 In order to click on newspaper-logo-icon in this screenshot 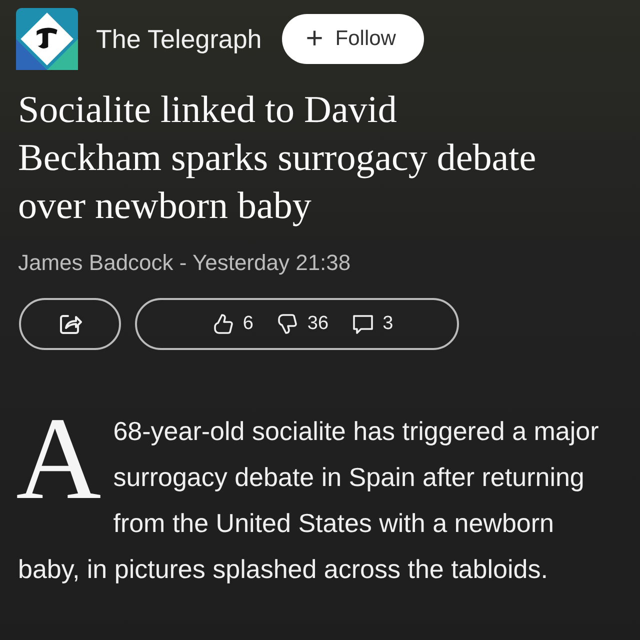, I will do `click(47, 39)`.